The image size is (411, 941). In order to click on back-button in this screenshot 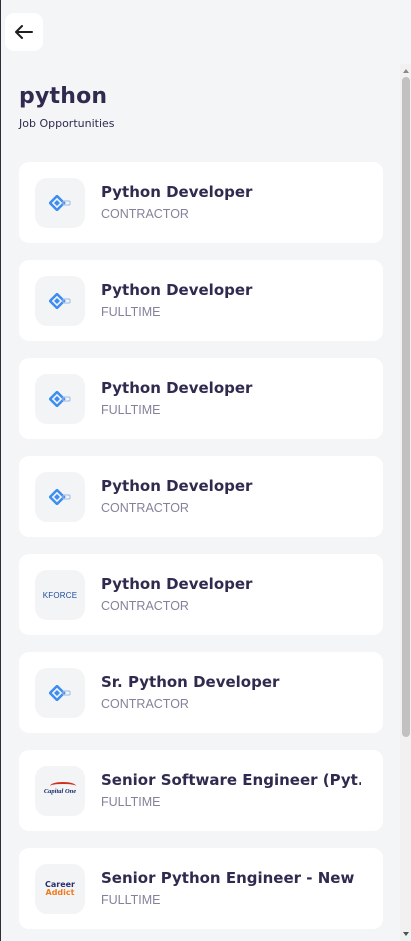, I will do `click(24, 32)`.